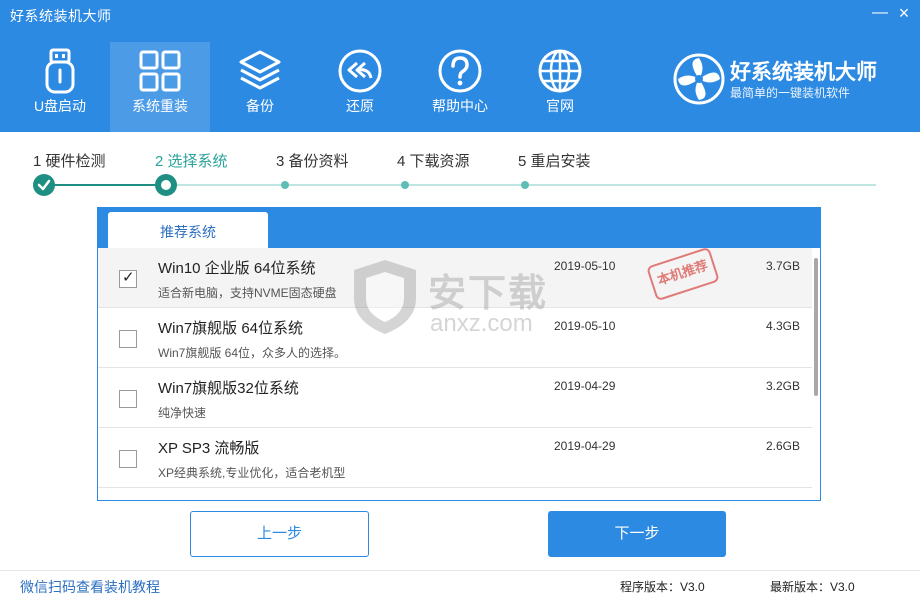  Describe the element at coordinates (252, 473) in the screenshot. I see `system-description: XP经典系统,专业优化，适合老机型` at that location.